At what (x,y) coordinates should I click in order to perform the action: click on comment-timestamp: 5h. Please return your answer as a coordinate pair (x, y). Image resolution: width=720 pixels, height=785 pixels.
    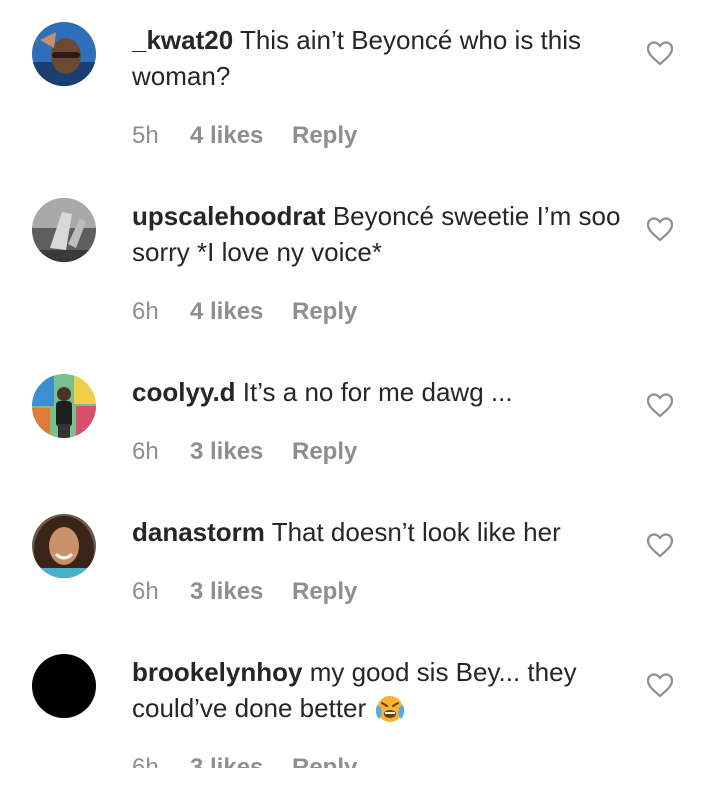
    Looking at the image, I should click on (145, 135).